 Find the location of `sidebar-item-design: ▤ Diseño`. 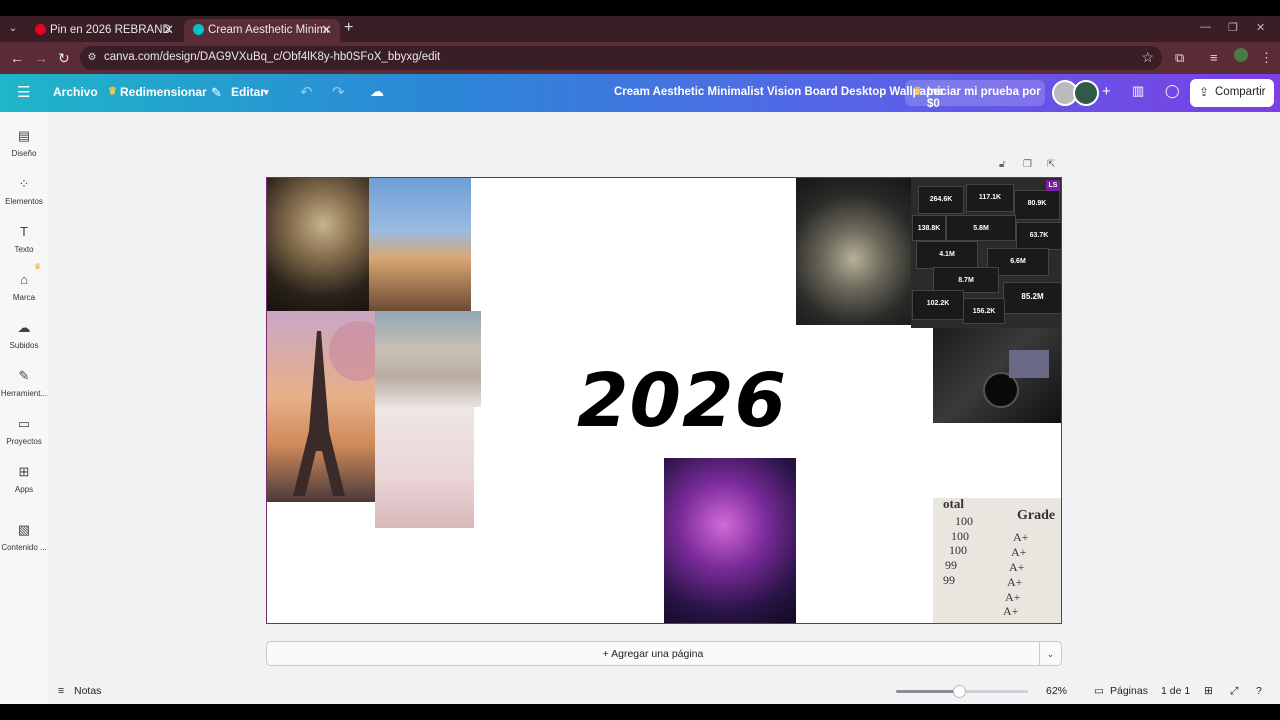

sidebar-item-design: ▤ Diseño is located at coordinates (24, 149).